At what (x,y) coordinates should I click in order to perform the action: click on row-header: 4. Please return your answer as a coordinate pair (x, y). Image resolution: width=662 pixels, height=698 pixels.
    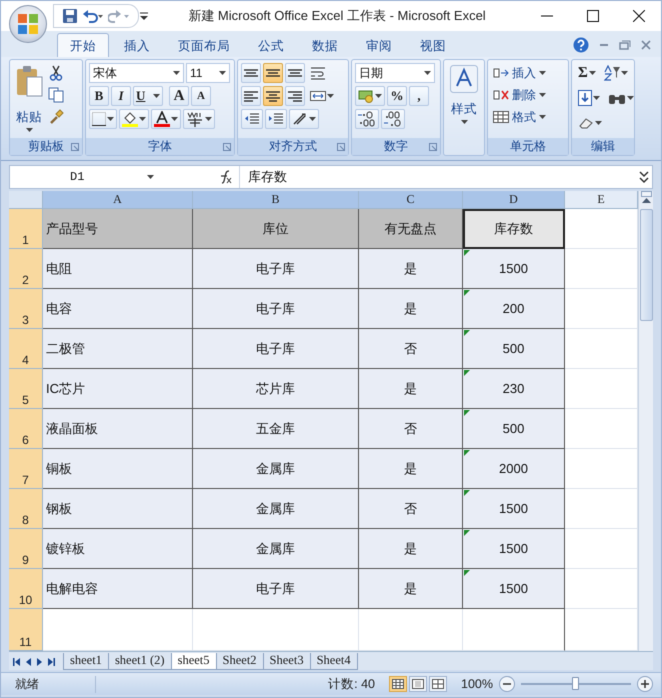
    Looking at the image, I should click on (26, 349).